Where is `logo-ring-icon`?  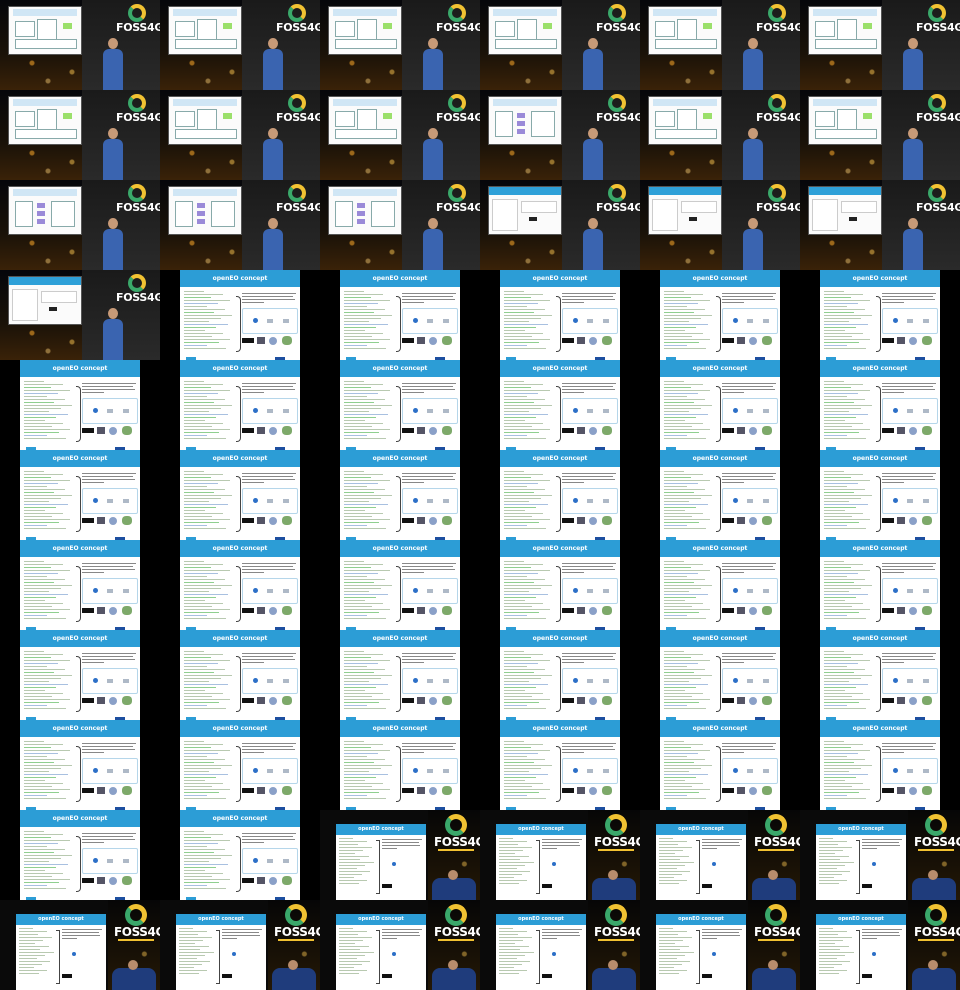
logo-ring-icon is located at coordinates (457, 13).